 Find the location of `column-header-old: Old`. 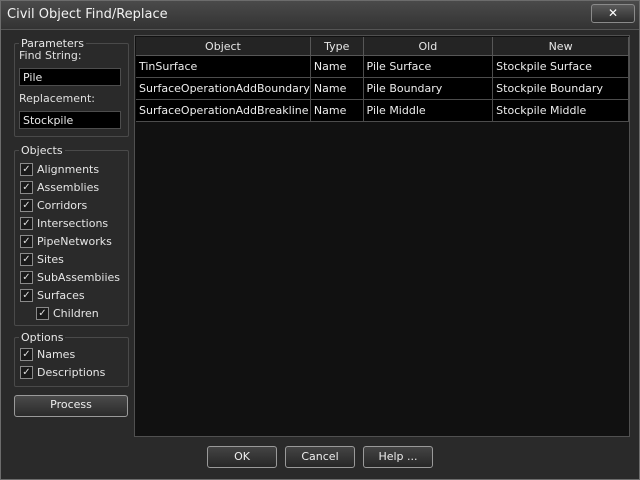

column-header-old: Old is located at coordinates (428, 46).